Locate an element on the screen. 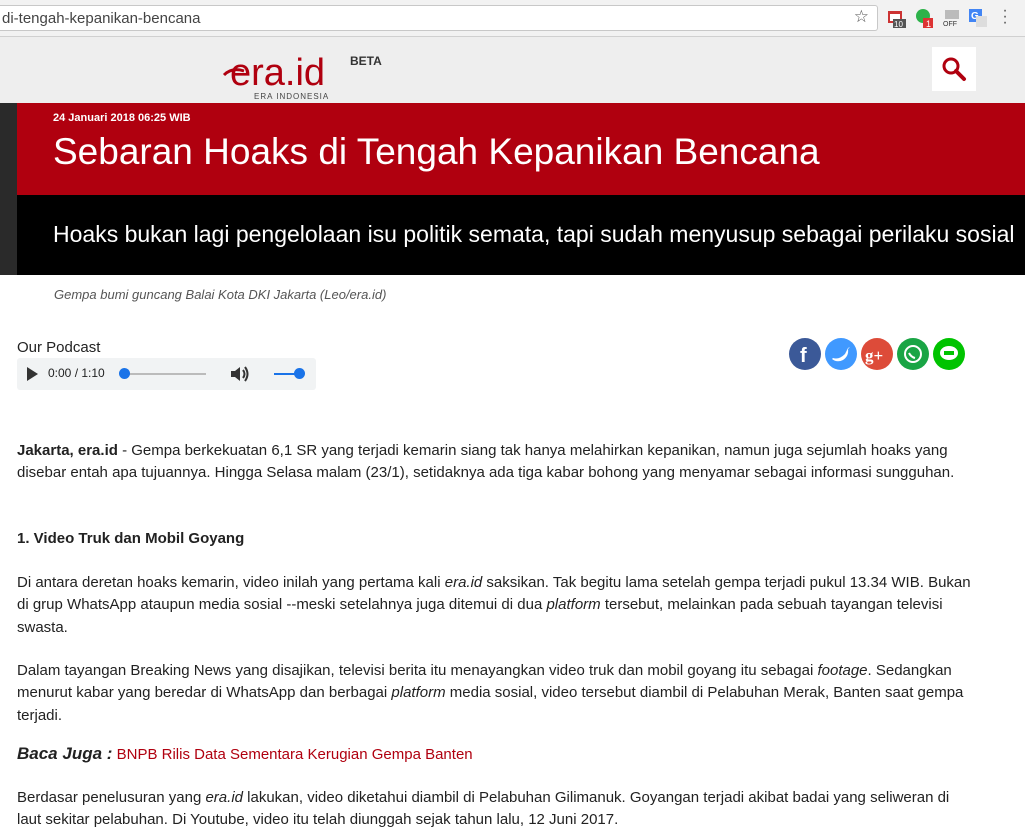  twitter-icon is located at coordinates (841, 354).